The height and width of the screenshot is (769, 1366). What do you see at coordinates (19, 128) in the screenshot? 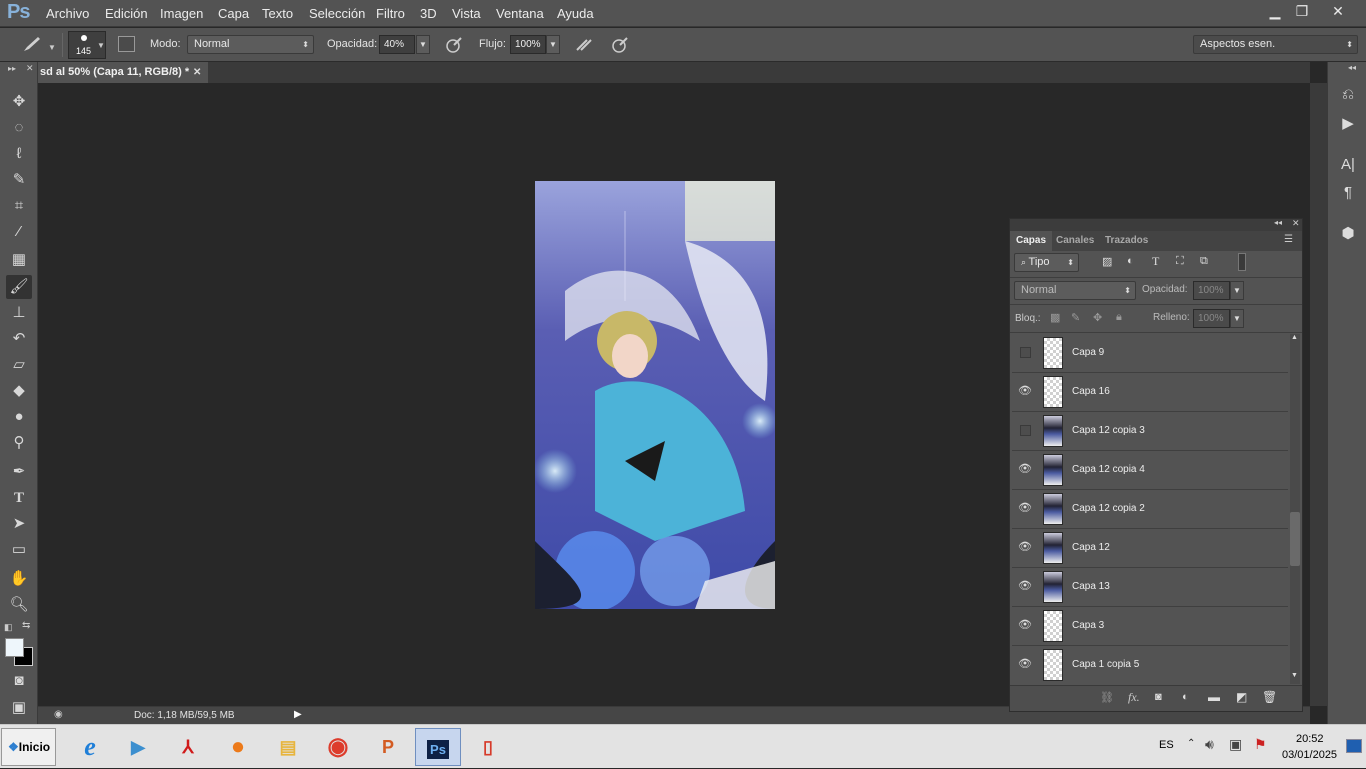
I see `marquee-ellipse-tool-icon: ◌` at bounding box center [19, 128].